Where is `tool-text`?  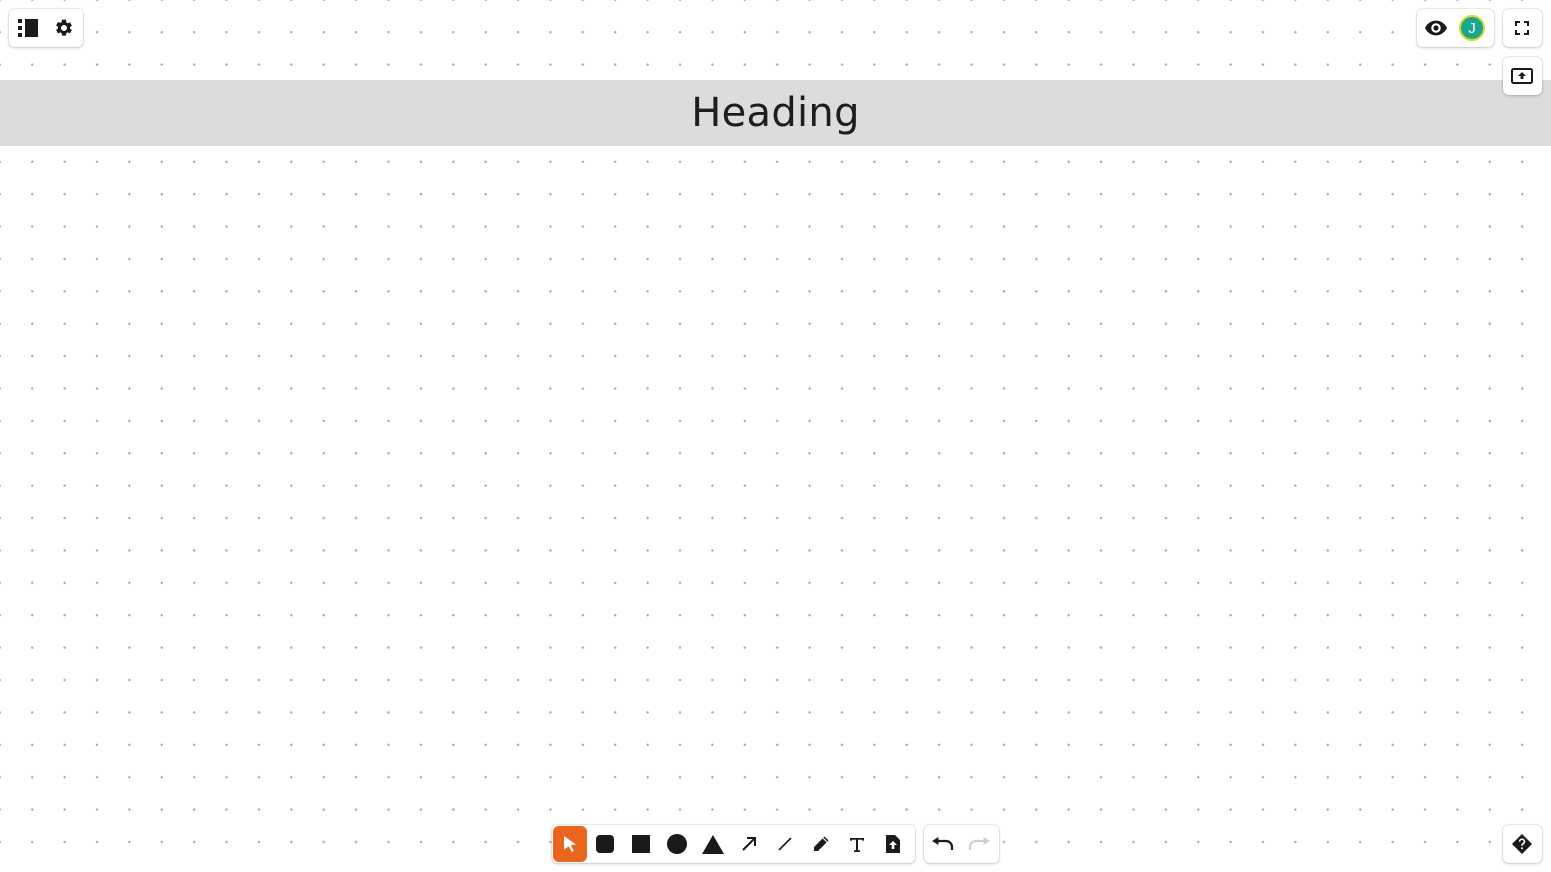 tool-text is located at coordinates (857, 844).